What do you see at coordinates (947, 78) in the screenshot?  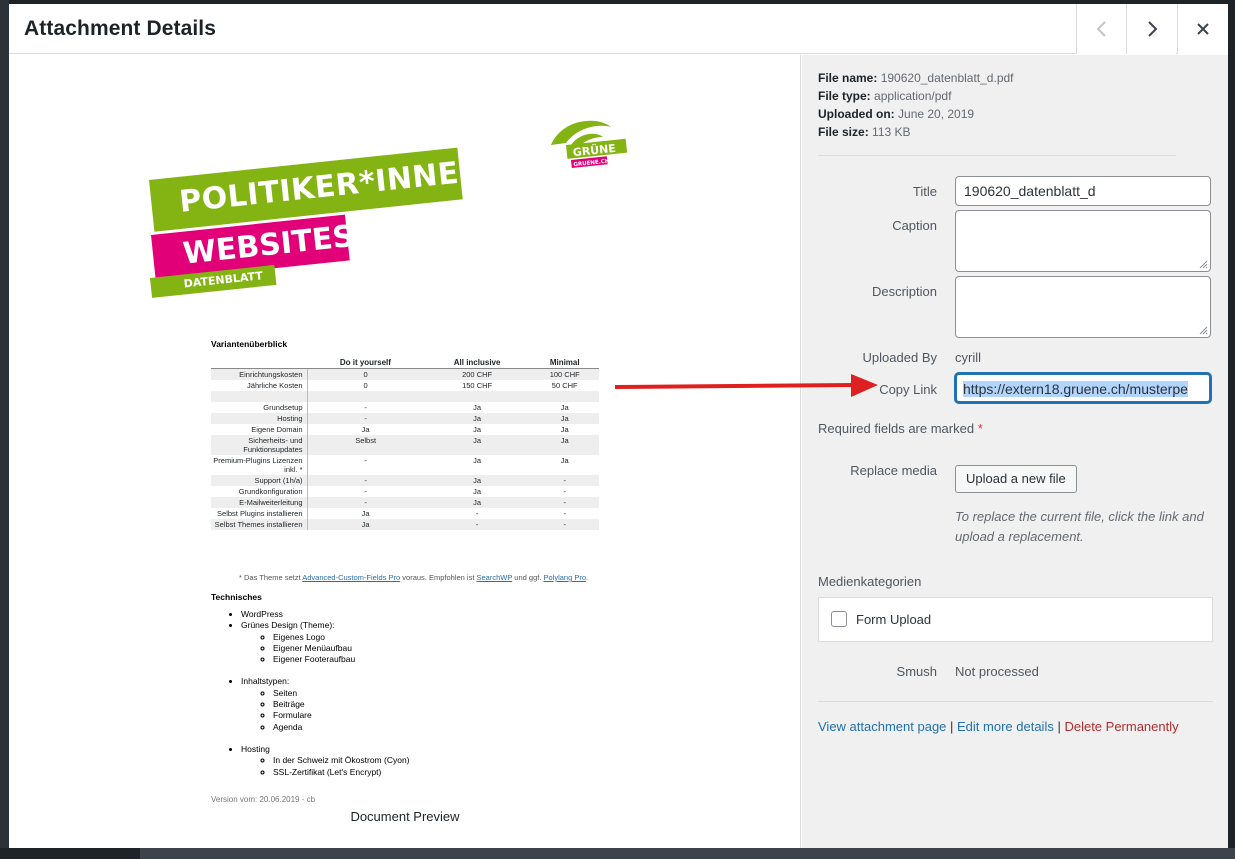 I see `file-name: 190620_datenblatt_d.pdf` at bounding box center [947, 78].